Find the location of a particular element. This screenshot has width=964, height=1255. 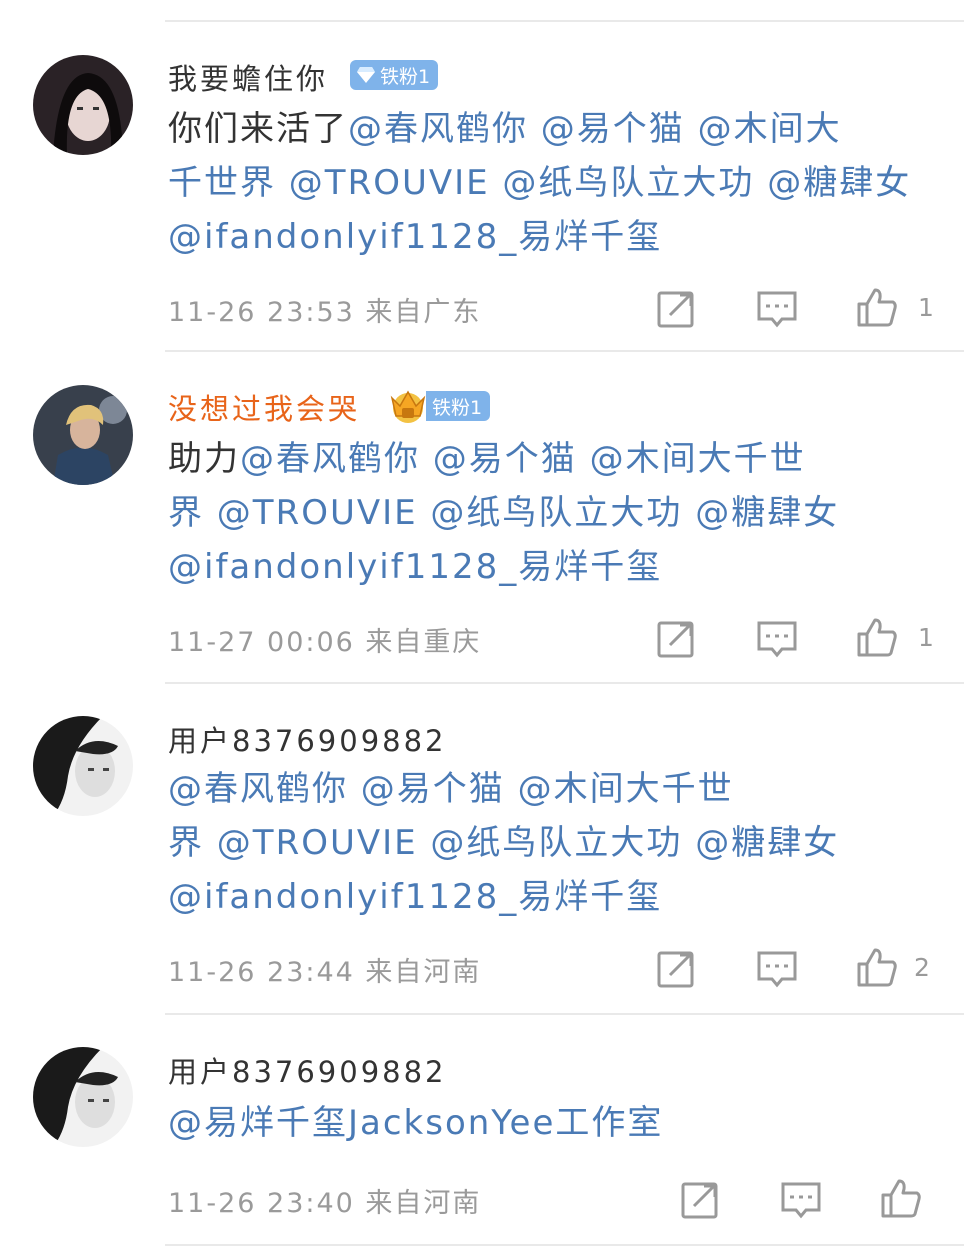

comment-text: @易烊千玺JacksonYee工作室 is located at coordinates (548, 1123).